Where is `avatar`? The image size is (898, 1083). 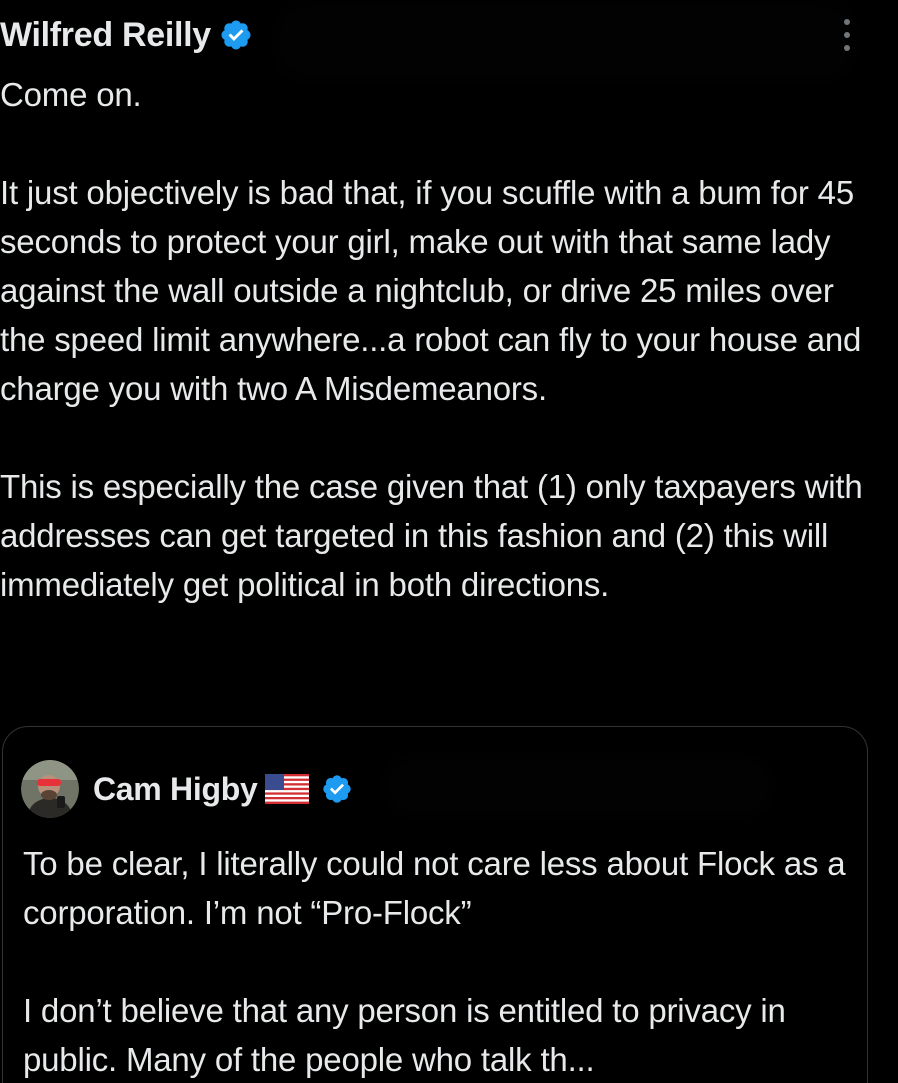 avatar is located at coordinates (50, 789).